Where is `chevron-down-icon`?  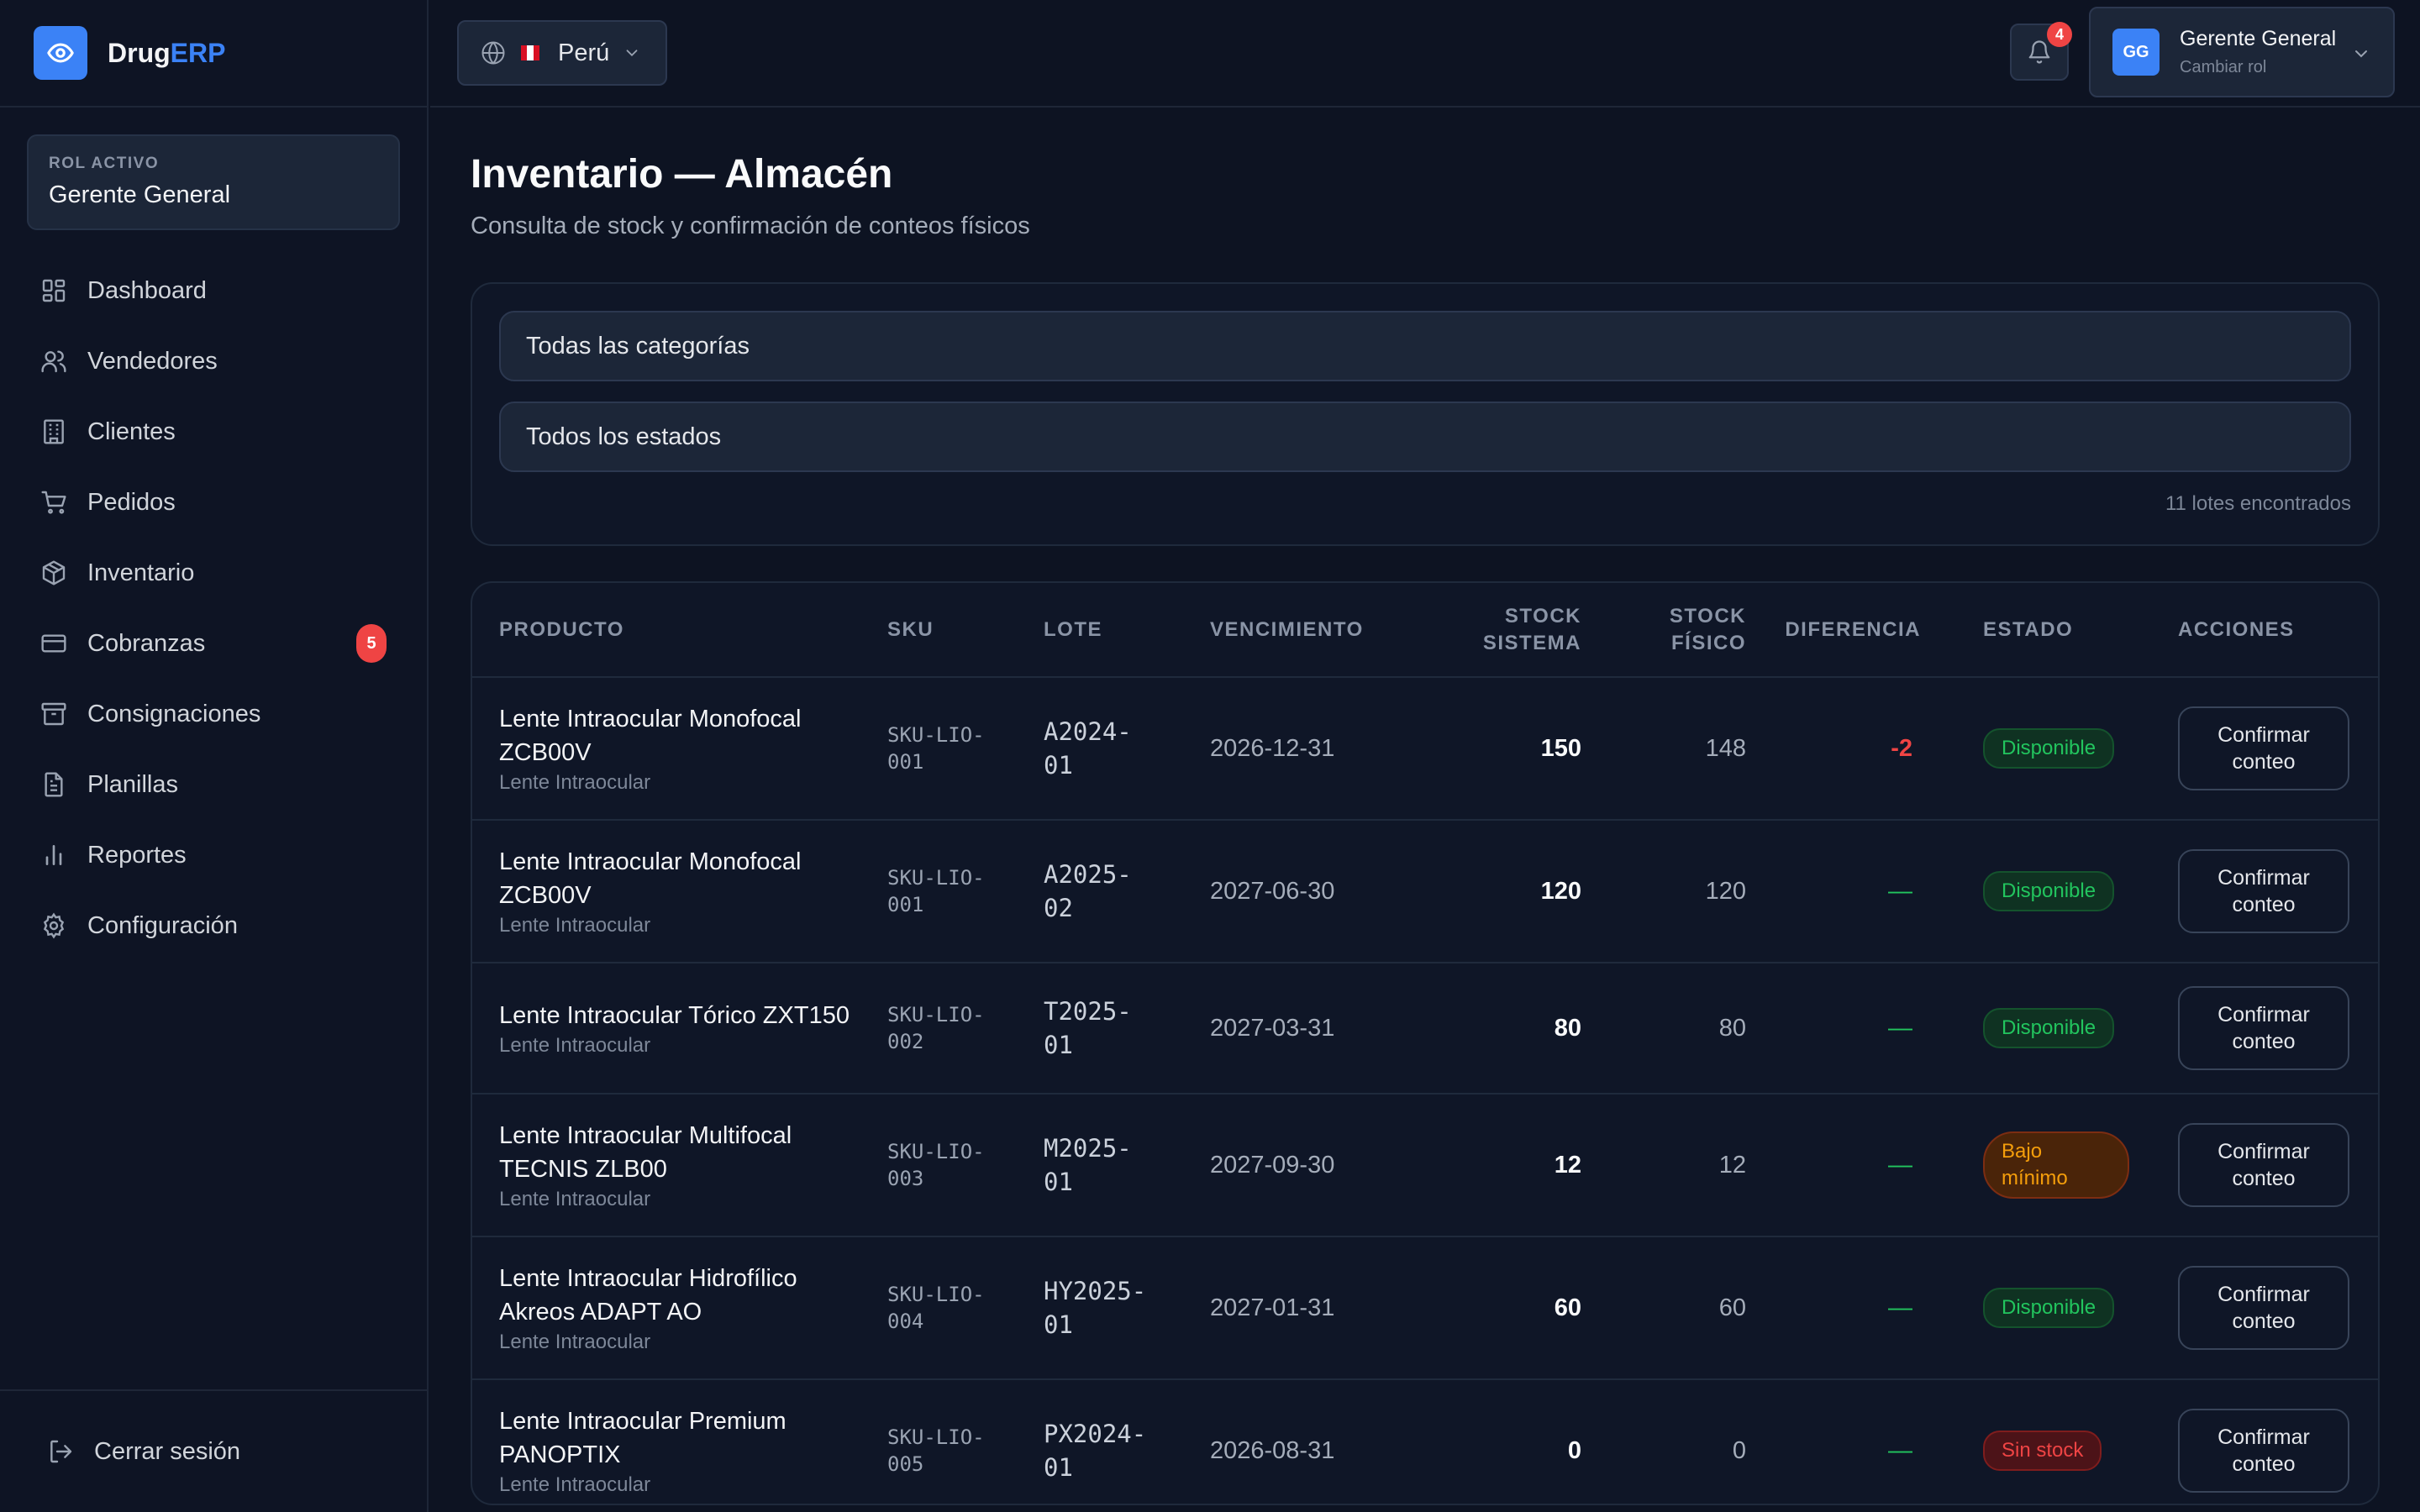
chevron-down-icon is located at coordinates (632, 53).